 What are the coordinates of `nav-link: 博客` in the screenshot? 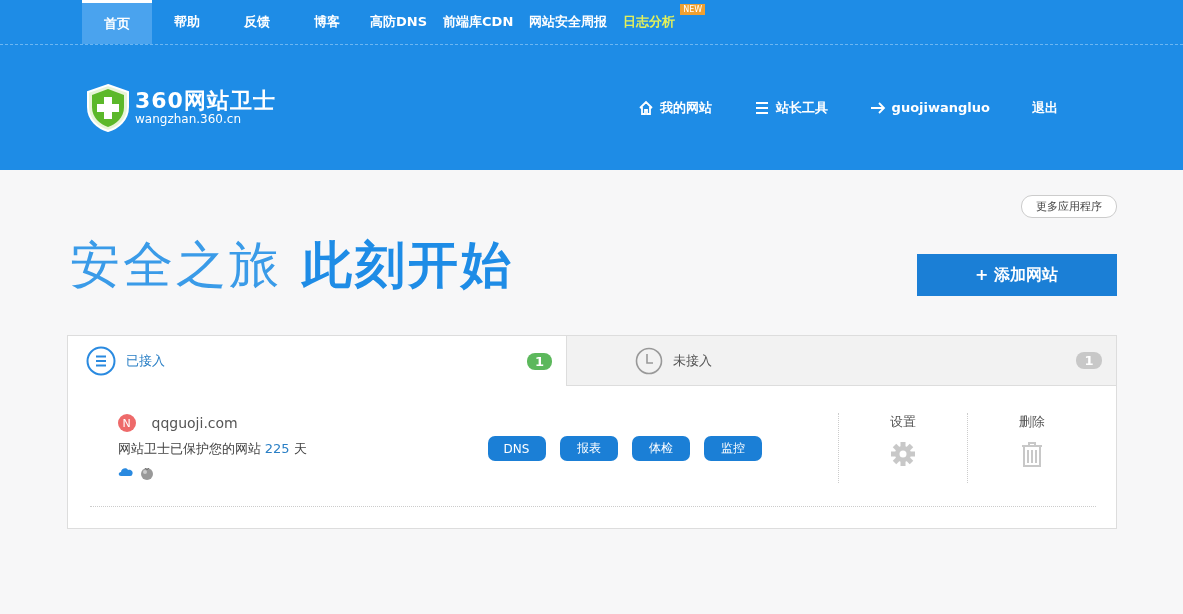 It's located at (327, 22).